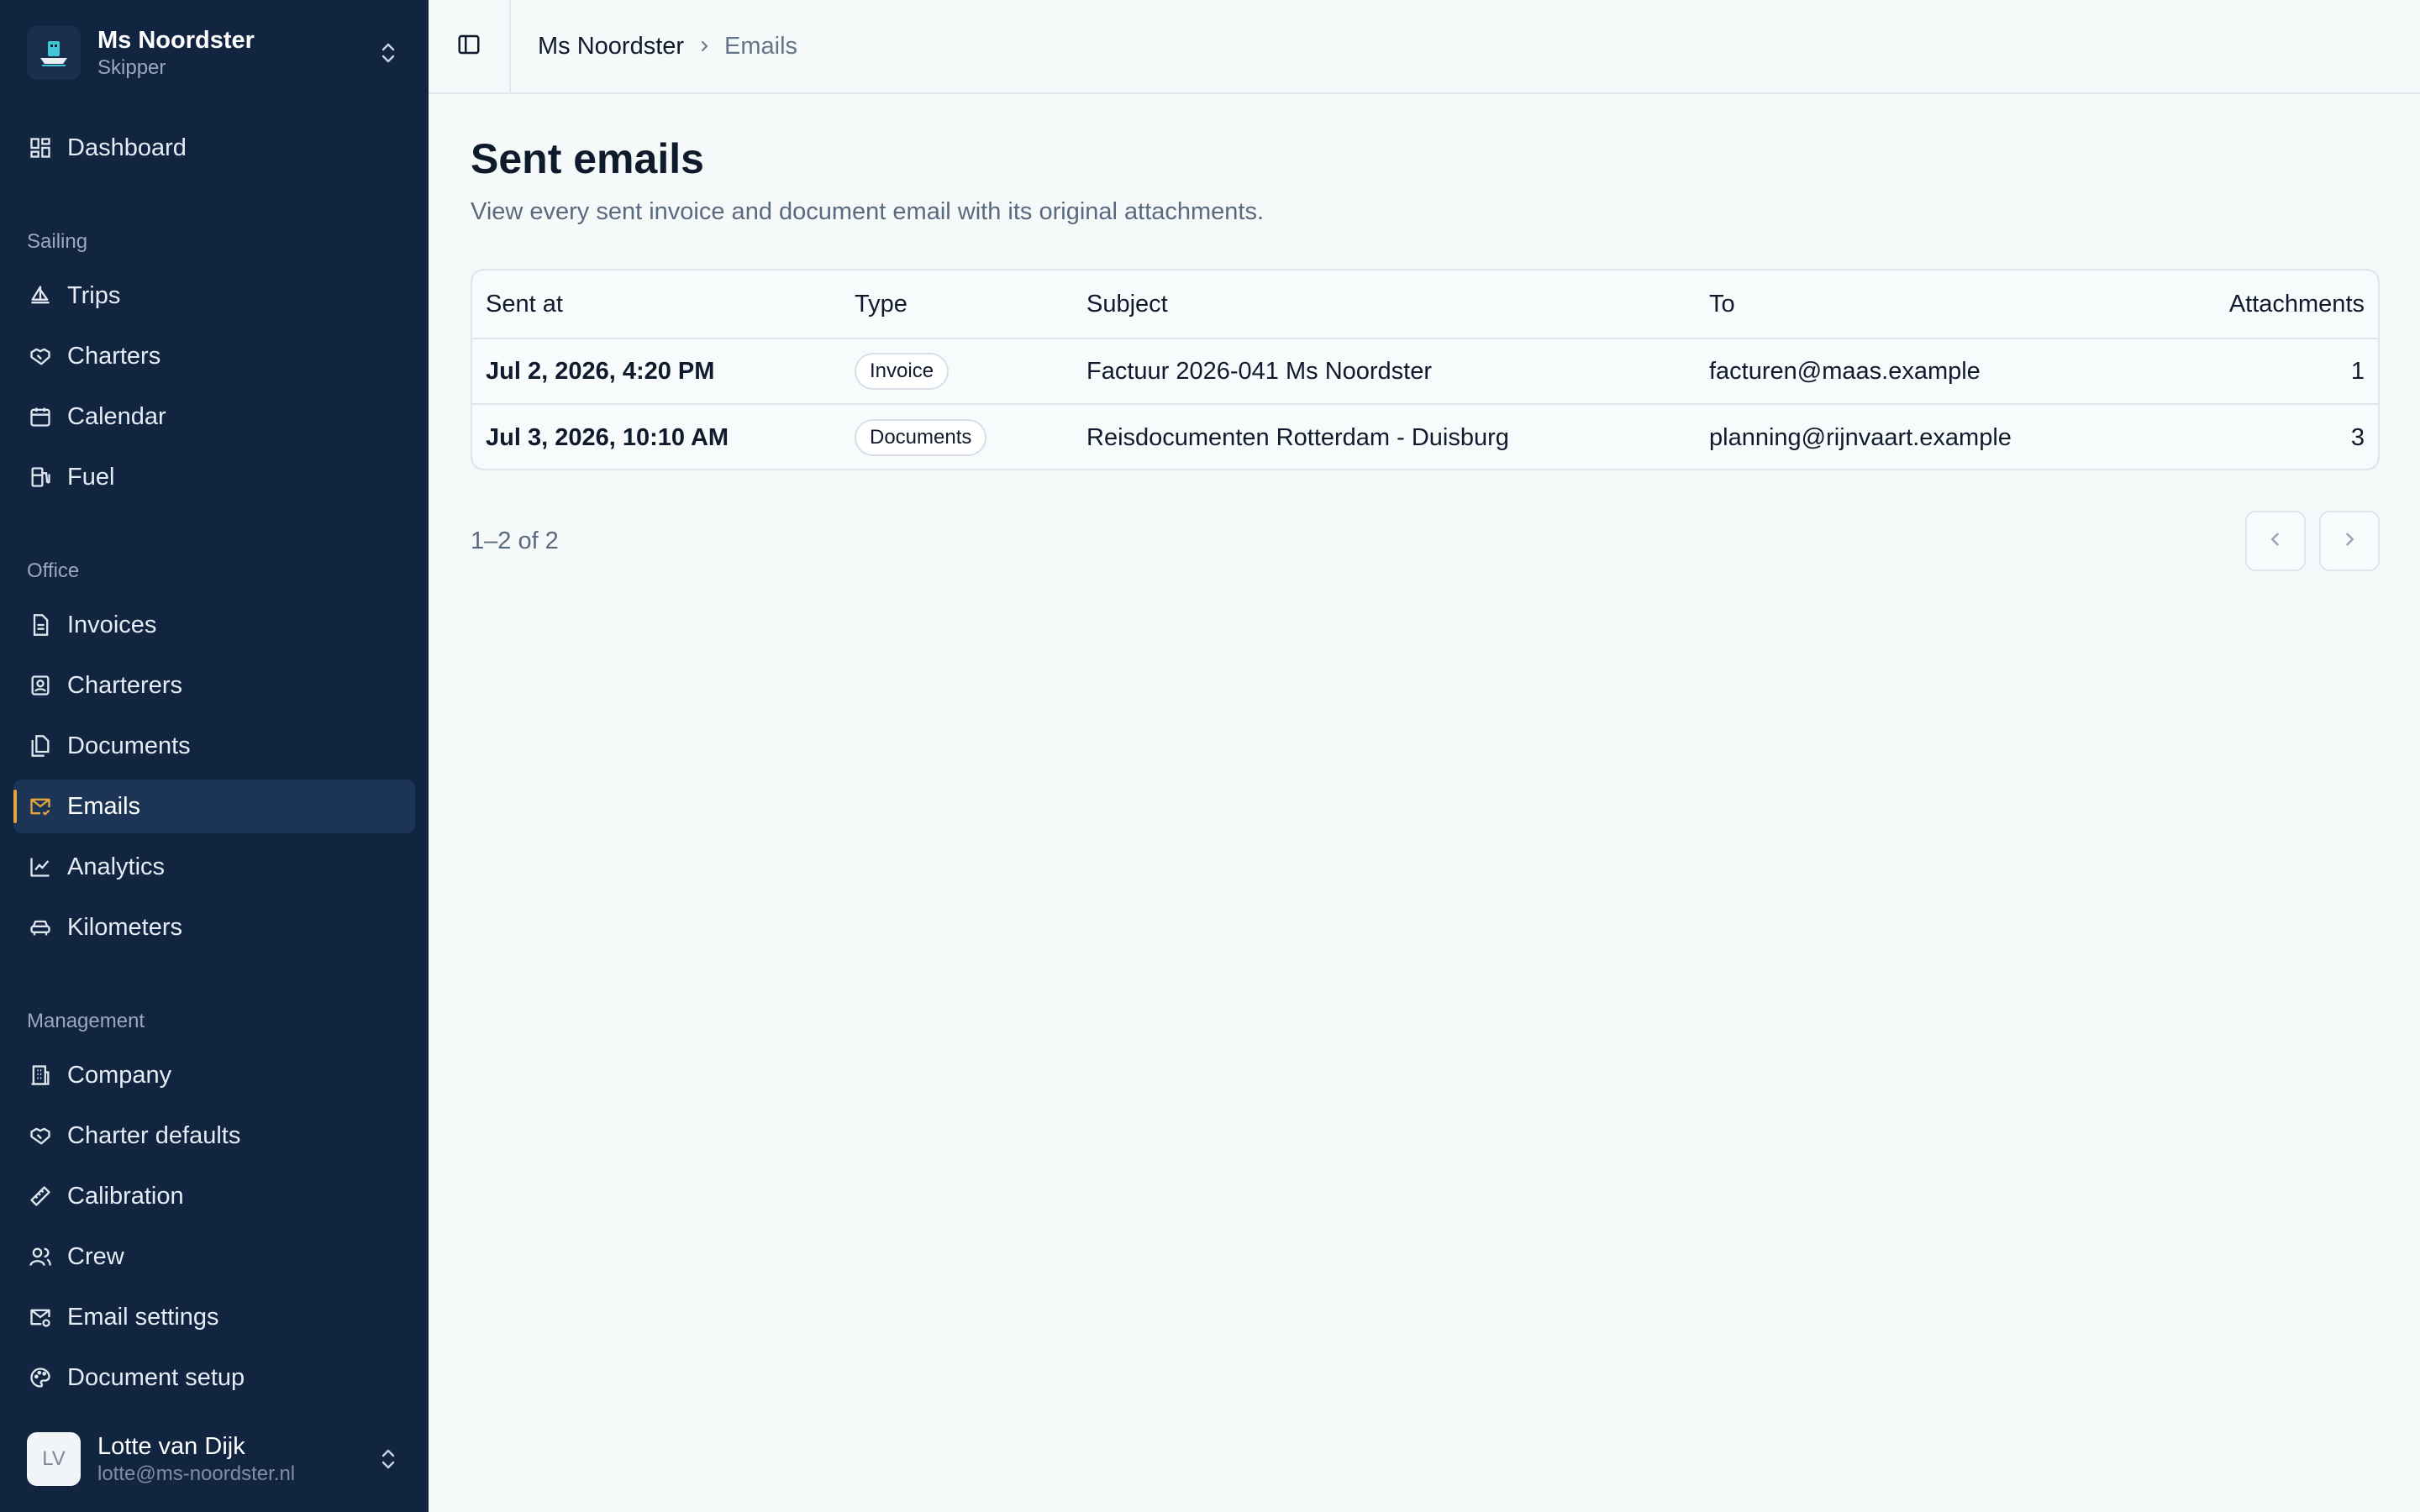 This screenshot has height=1512, width=2420. Describe the element at coordinates (40, 1377) in the screenshot. I see `palette-icon` at that location.